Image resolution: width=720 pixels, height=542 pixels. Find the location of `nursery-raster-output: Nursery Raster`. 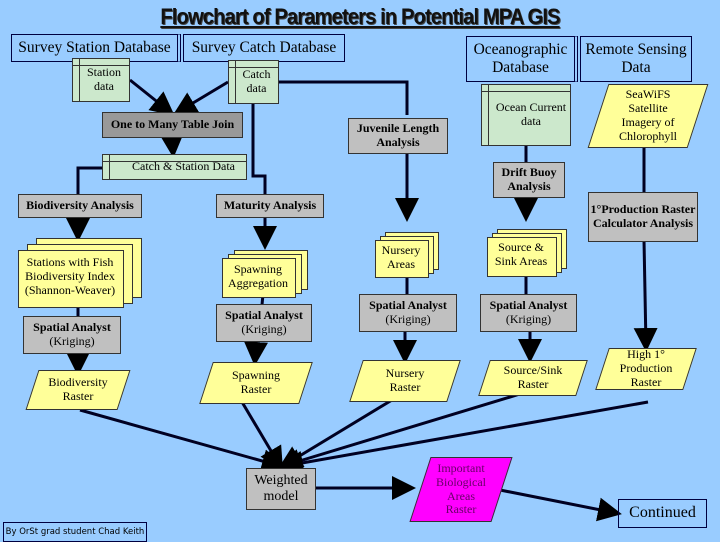

nursery-raster-output: Nursery Raster is located at coordinates (405, 381).